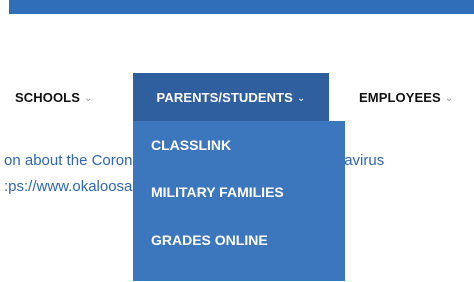 This screenshot has height=282, width=474. What do you see at coordinates (217, 192) in the screenshot?
I see `dropdown-item-military-families: MILITARY FAMILIES` at bounding box center [217, 192].